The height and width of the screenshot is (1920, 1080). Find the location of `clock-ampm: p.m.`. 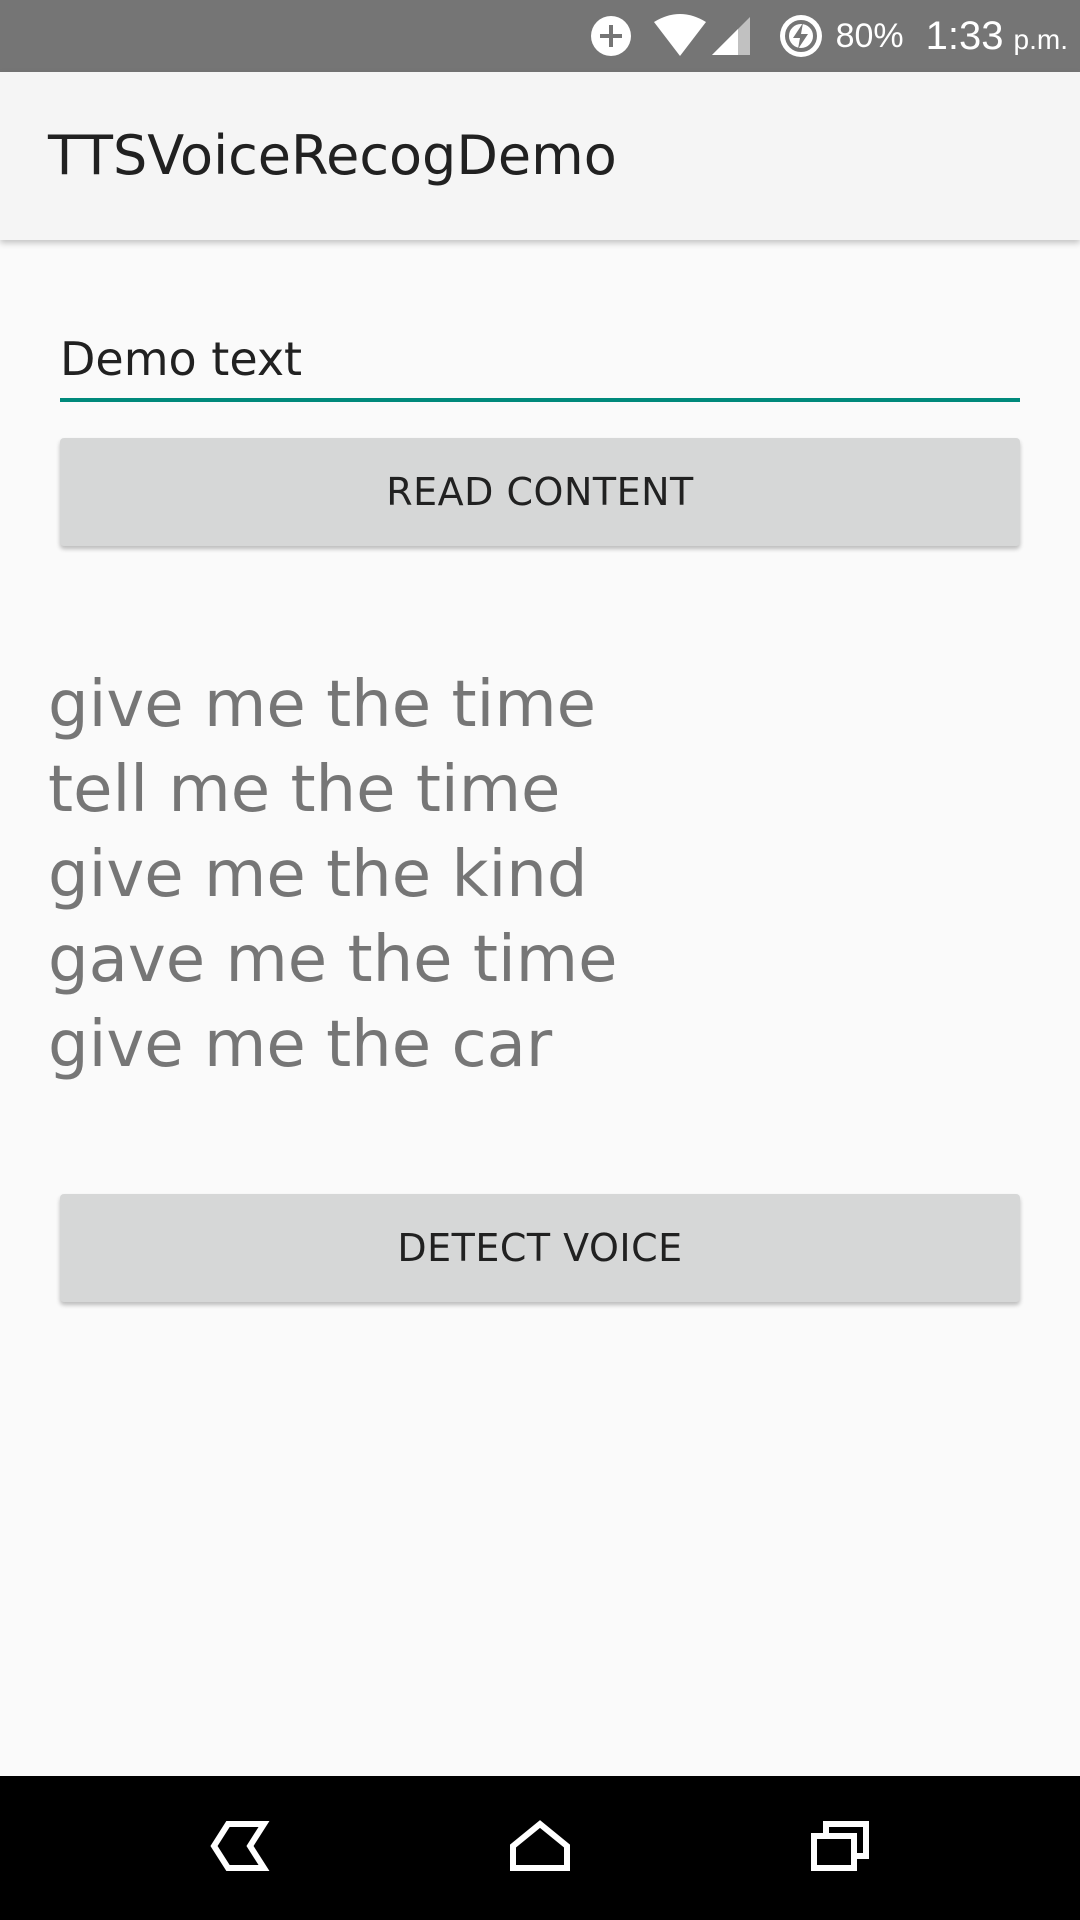

clock-ampm: p.m. is located at coordinates (1040, 39).